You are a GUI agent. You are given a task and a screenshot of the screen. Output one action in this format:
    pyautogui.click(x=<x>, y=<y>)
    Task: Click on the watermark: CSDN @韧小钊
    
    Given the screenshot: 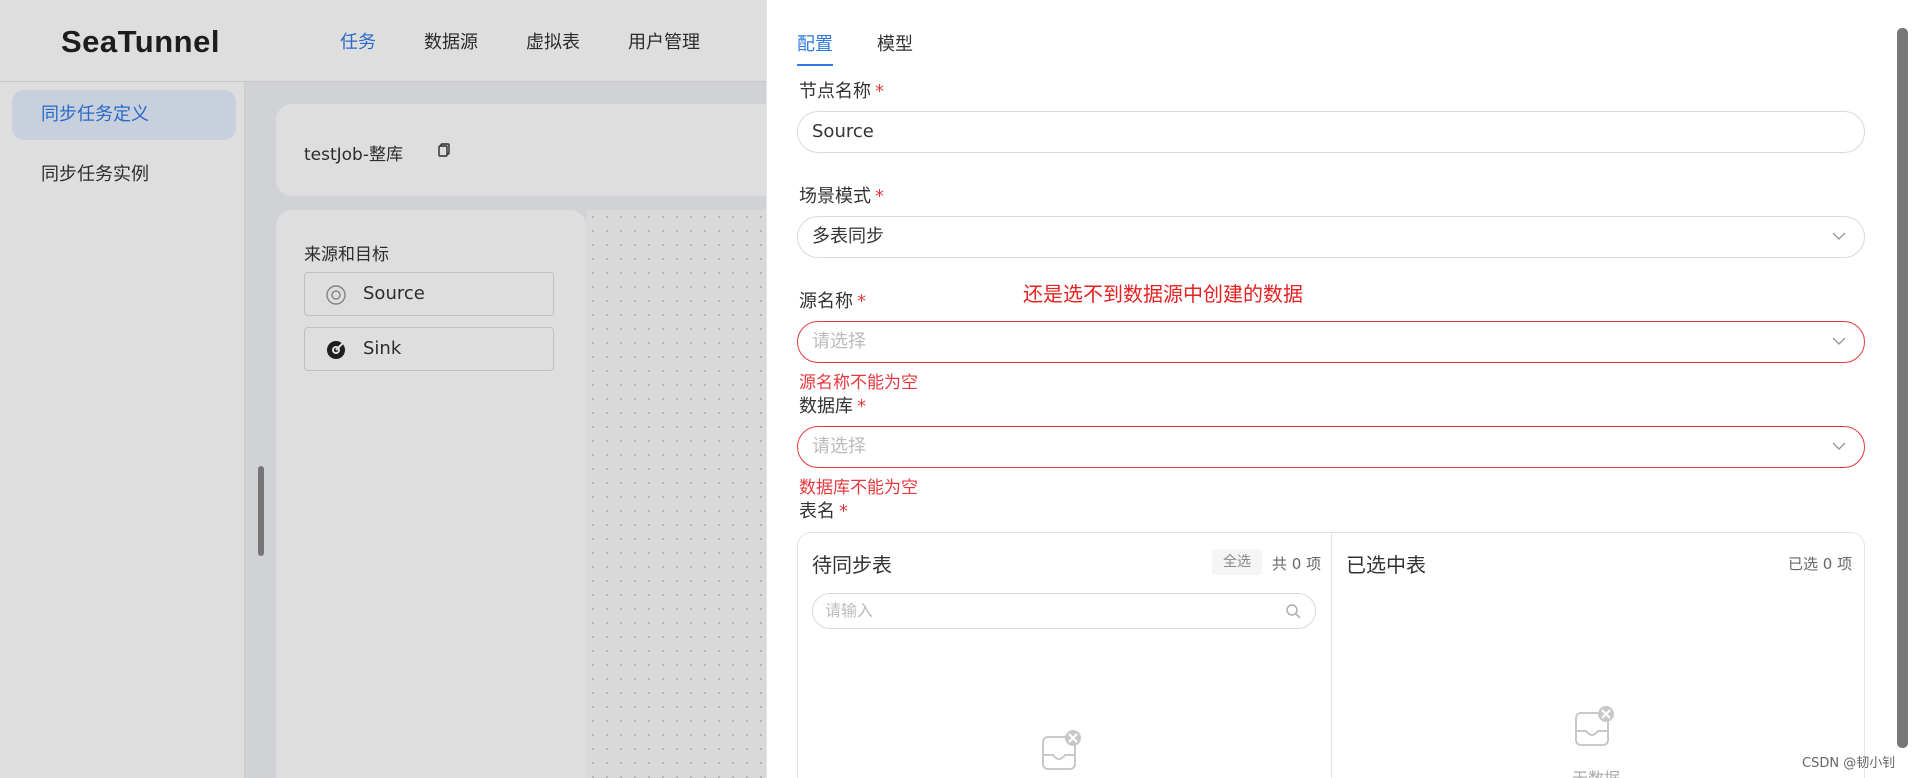 What is the action you would take?
    pyautogui.click(x=1849, y=763)
    